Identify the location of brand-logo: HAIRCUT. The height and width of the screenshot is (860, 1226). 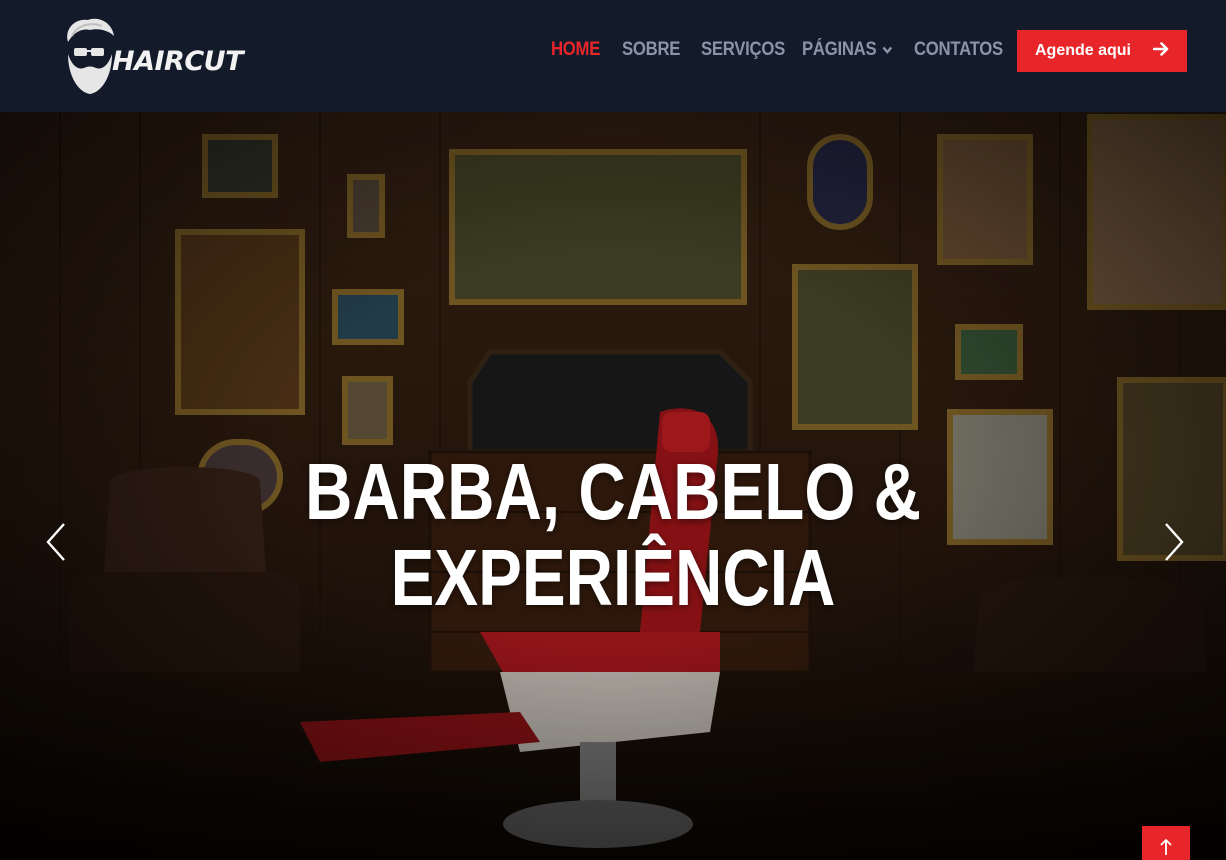
(153, 56).